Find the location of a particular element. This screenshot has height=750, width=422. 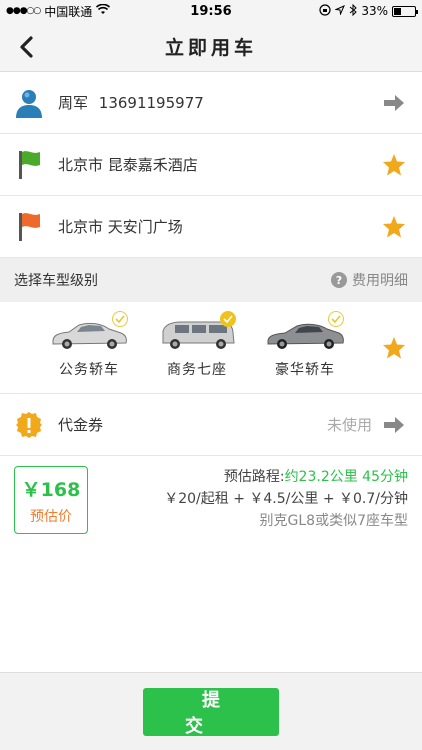

start-location-row: 北京市 昆泰嘉禾酒店 is located at coordinates (211, 165).